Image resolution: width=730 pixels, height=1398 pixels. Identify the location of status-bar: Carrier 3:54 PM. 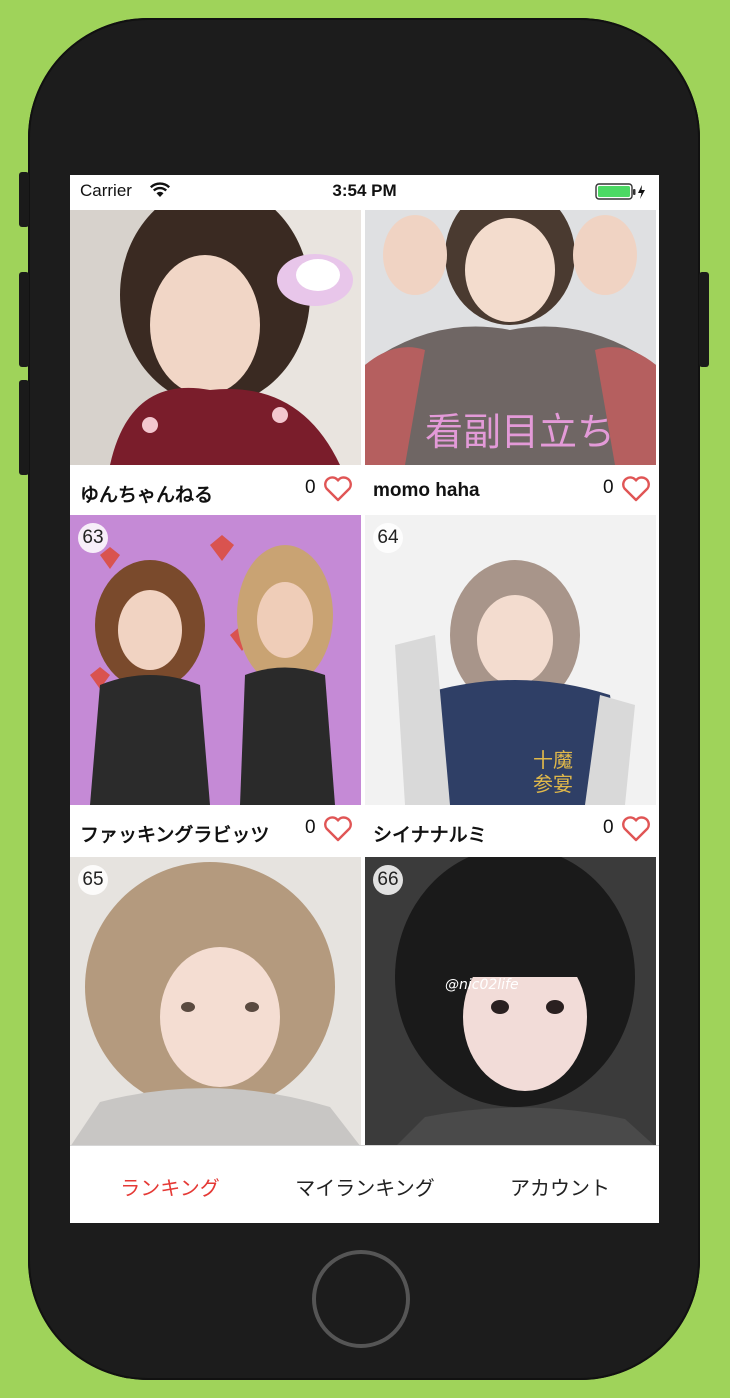
(364, 192).